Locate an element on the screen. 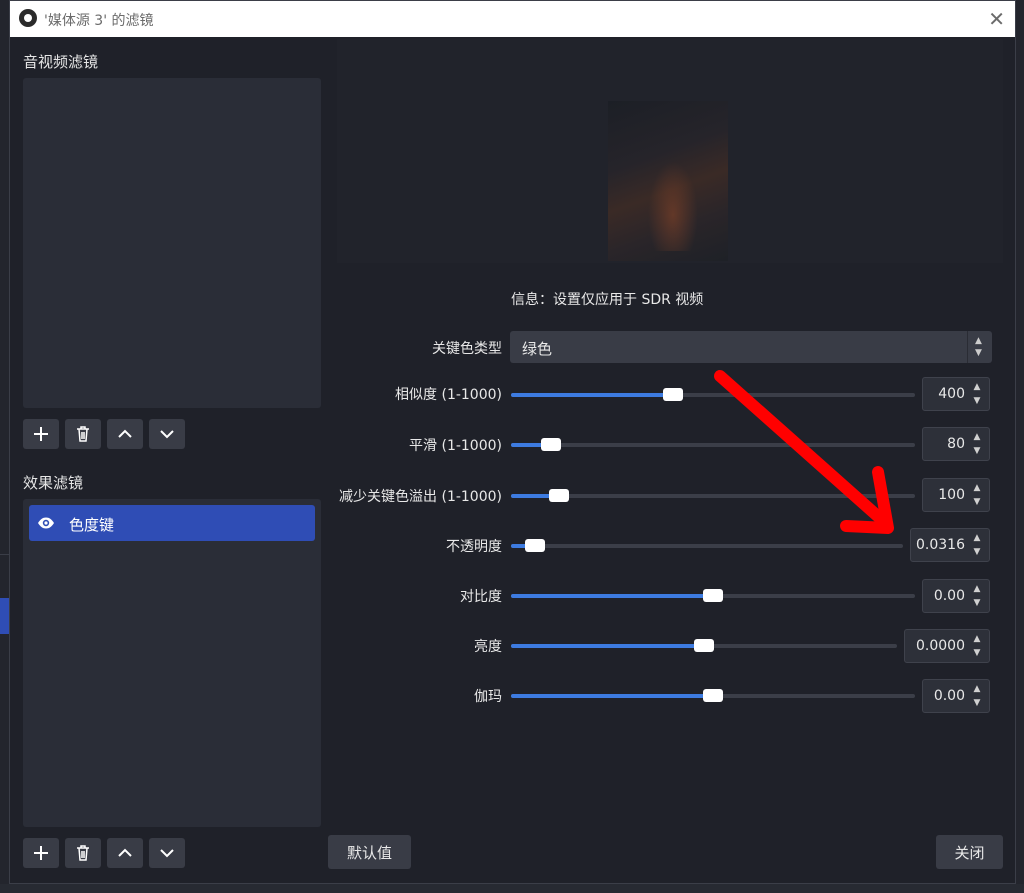  opacity-slider is located at coordinates (707, 545).